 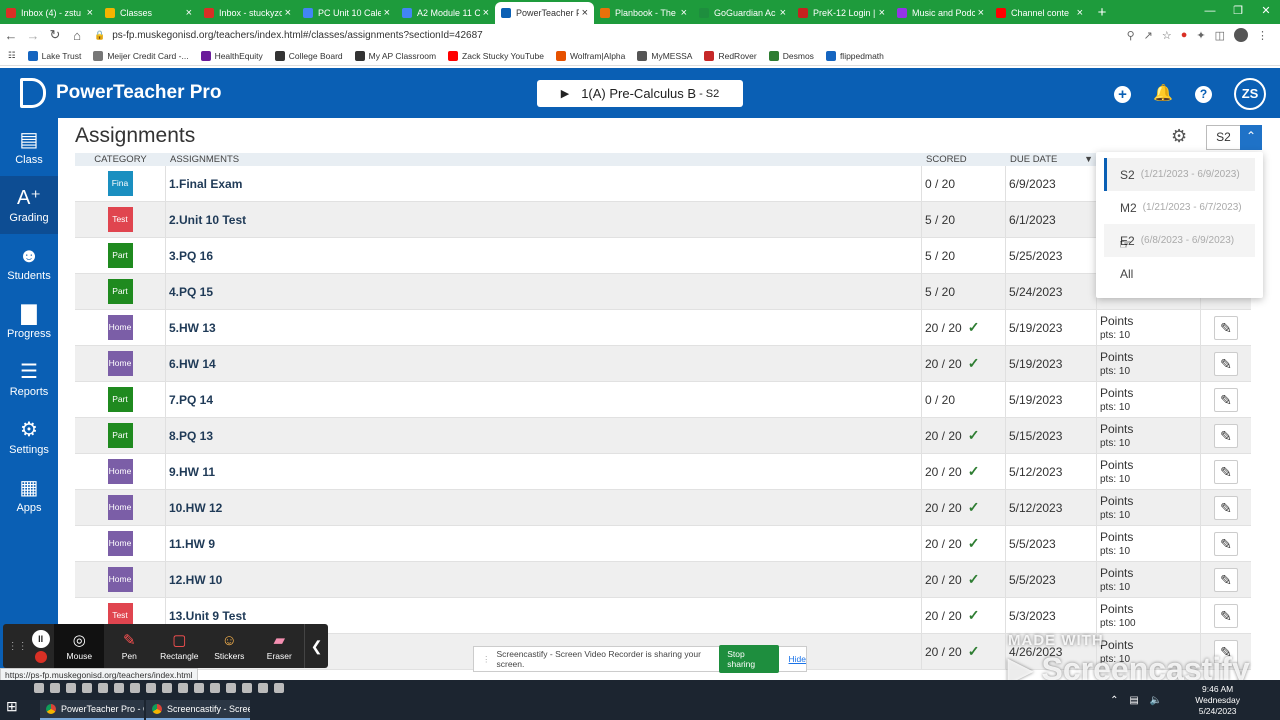 I want to click on sidebar-item-grading: A⁺ Grading, so click(x=29, y=205).